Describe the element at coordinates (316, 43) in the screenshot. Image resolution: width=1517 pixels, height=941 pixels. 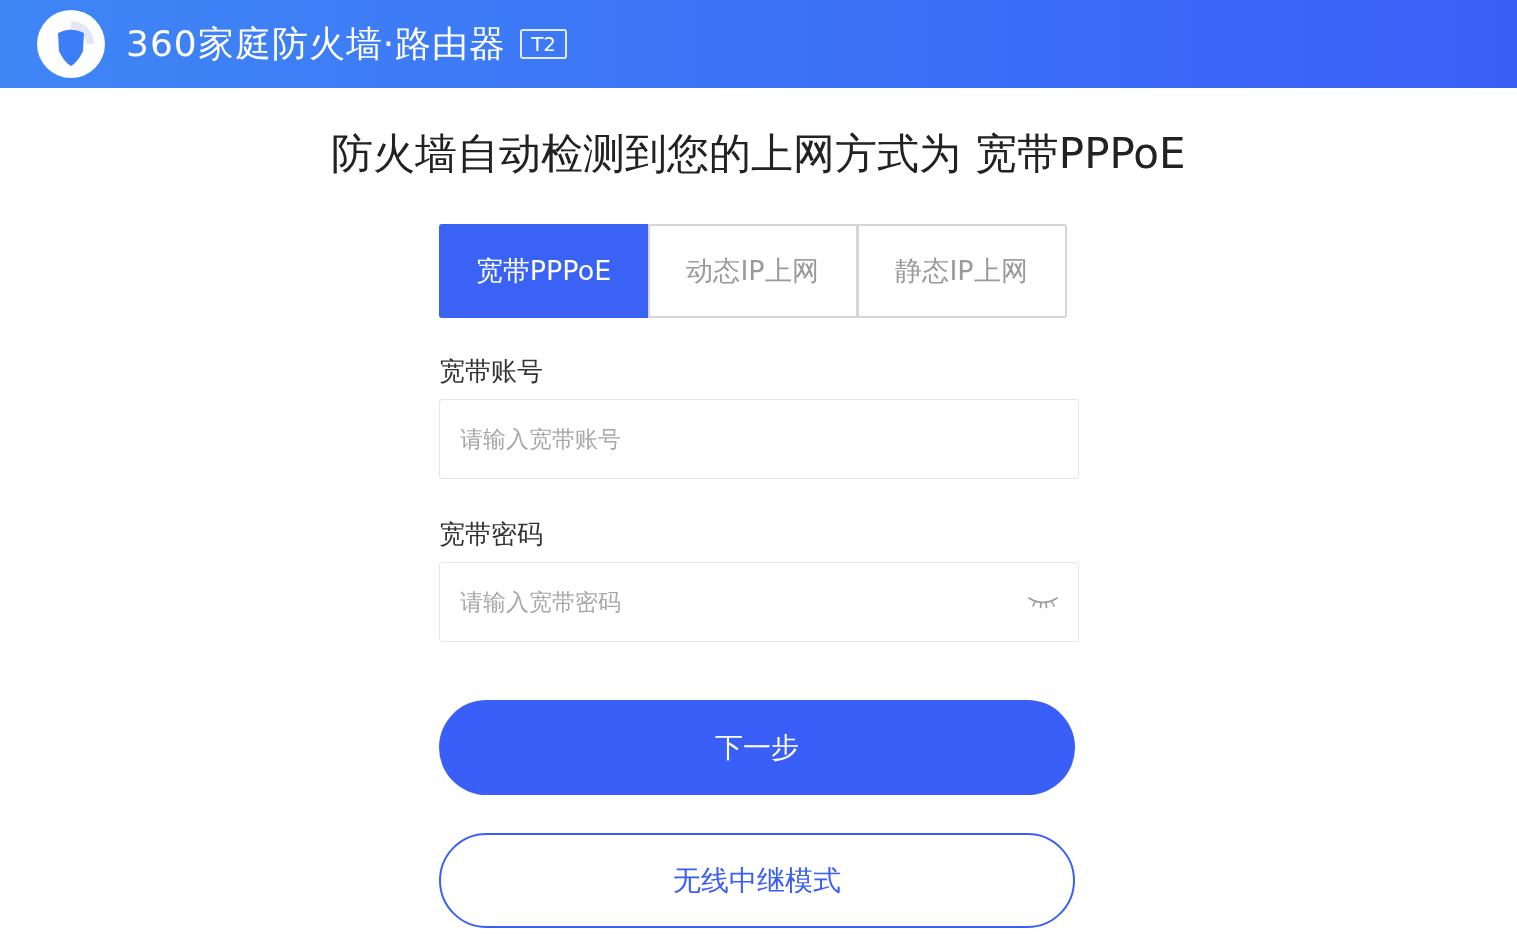
I see `brand-title: 360家庭防火墙·路由器` at that location.